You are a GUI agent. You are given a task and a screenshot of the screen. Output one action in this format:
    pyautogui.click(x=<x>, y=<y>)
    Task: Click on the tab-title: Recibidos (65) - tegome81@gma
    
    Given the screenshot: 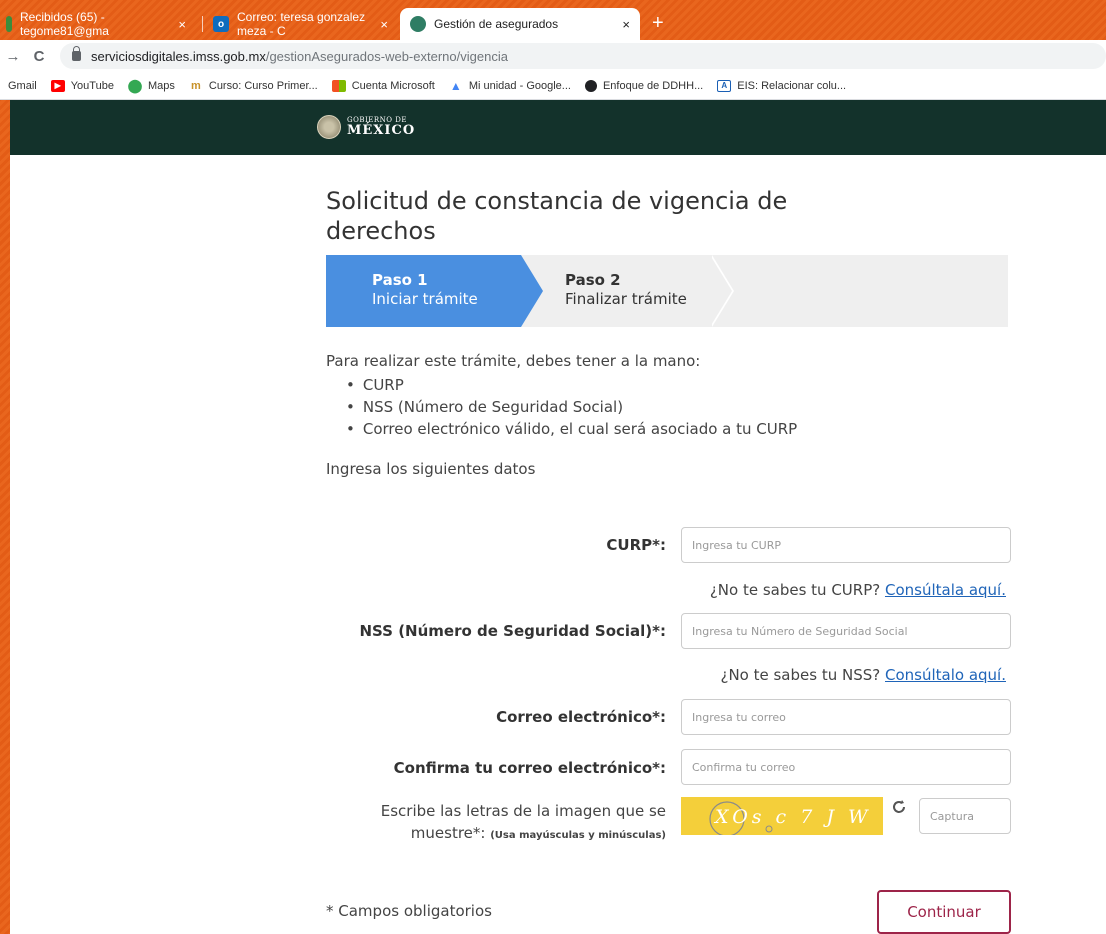 What is the action you would take?
    pyautogui.click(x=64, y=24)
    